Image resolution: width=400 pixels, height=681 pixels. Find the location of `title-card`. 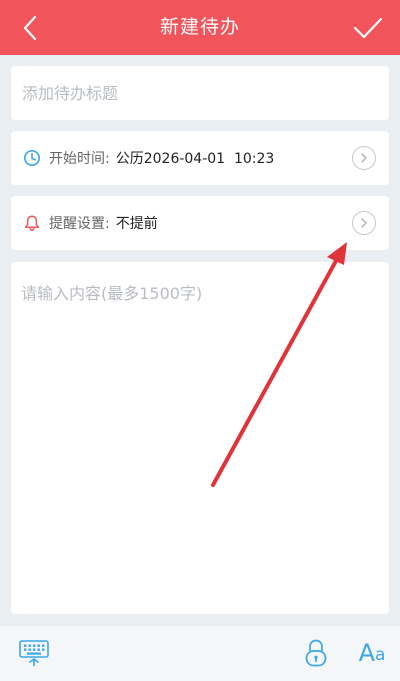

title-card is located at coordinates (200, 93).